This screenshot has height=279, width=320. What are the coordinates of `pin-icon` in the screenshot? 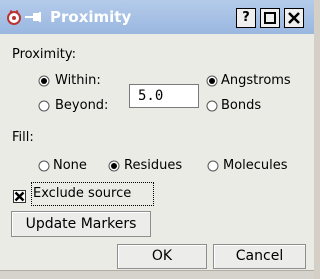 It's located at (34, 17).